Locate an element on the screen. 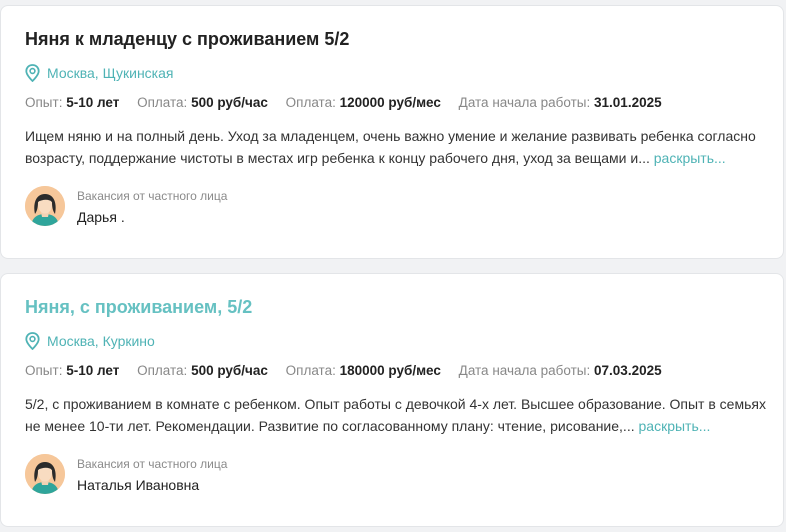 This screenshot has height=532, width=786. meta-pay-month: Оплата: 120000 руб/мес is located at coordinates (363, 102).